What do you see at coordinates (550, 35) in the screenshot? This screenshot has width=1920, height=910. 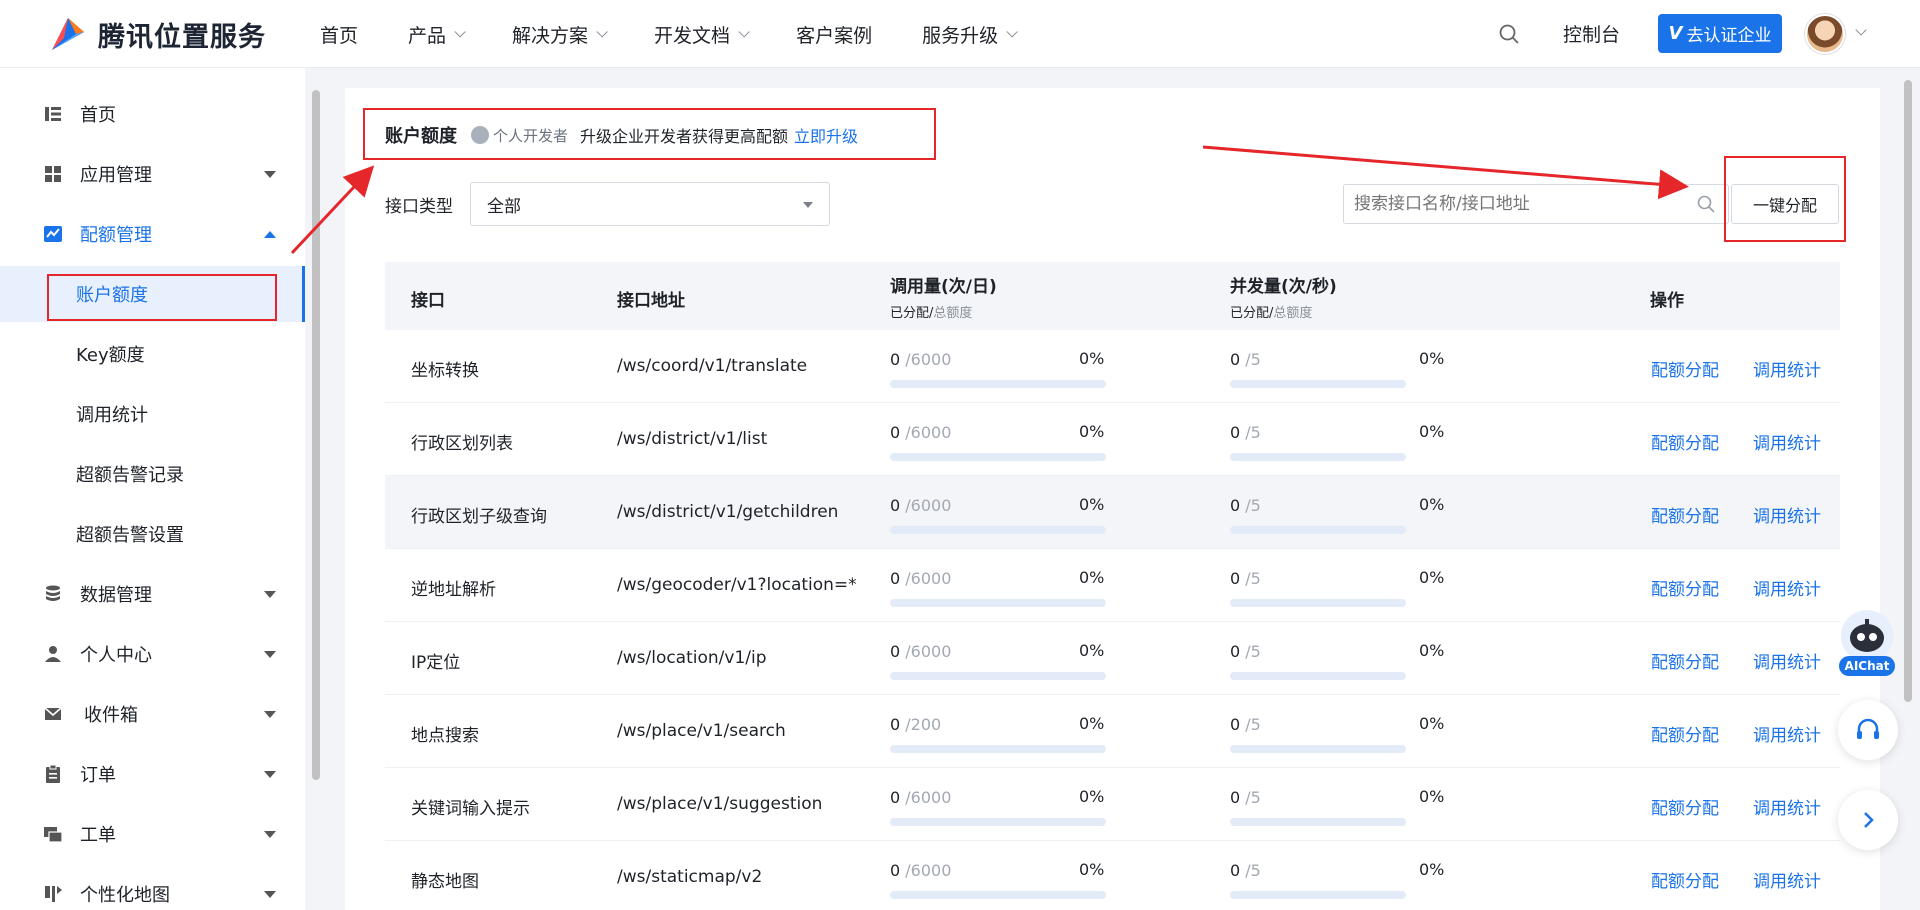 I see `nav-solutions-label: 解决方案` at bounding box center [550, 35].